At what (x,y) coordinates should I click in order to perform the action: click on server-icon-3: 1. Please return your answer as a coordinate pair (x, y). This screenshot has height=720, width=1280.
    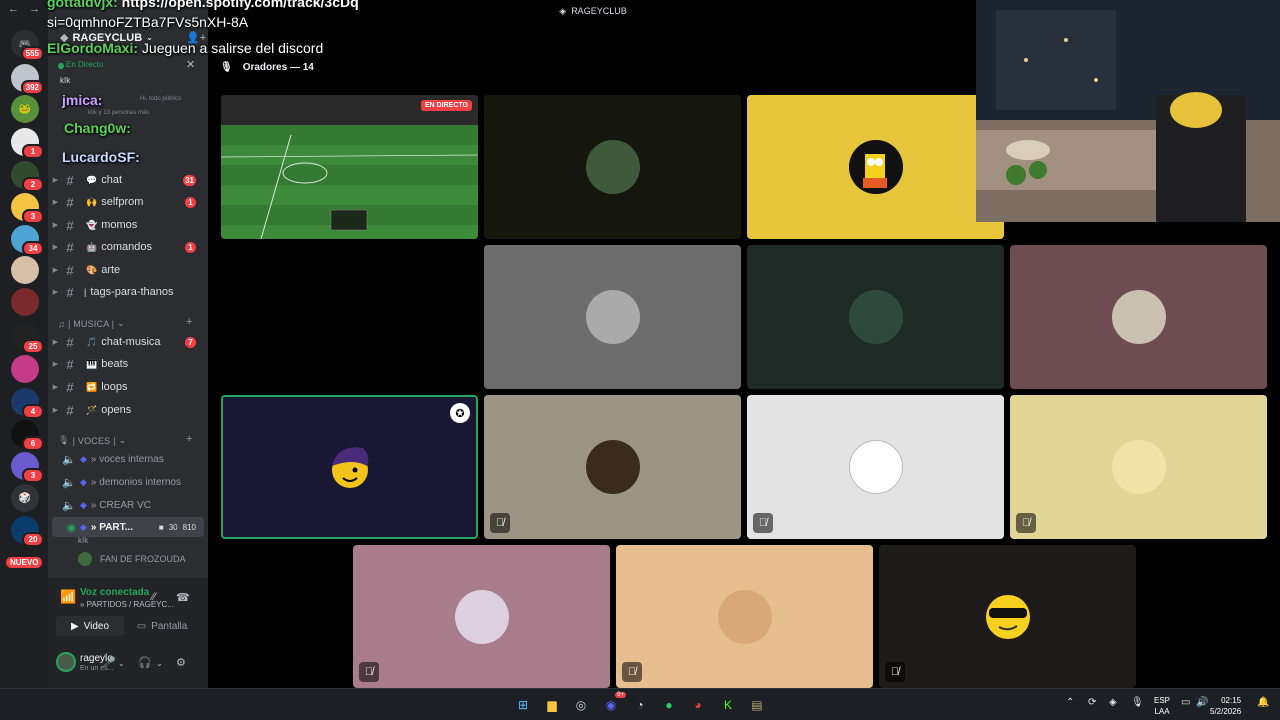
    Looking at the image, I should click on (27, 143).